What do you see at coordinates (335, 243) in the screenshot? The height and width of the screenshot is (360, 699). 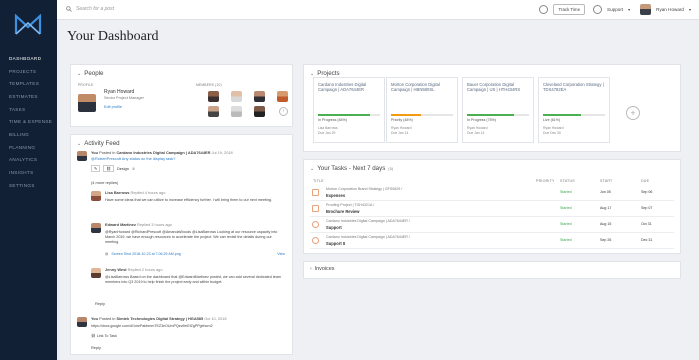 I see `task-name: Support II` at bounding box center [335, 243].